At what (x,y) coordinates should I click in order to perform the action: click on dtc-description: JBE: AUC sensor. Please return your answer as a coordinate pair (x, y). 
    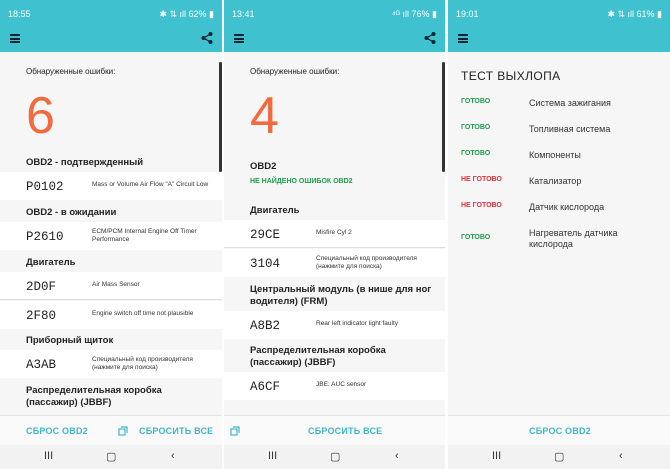
    Looking at the image, I should click on (341, 384).